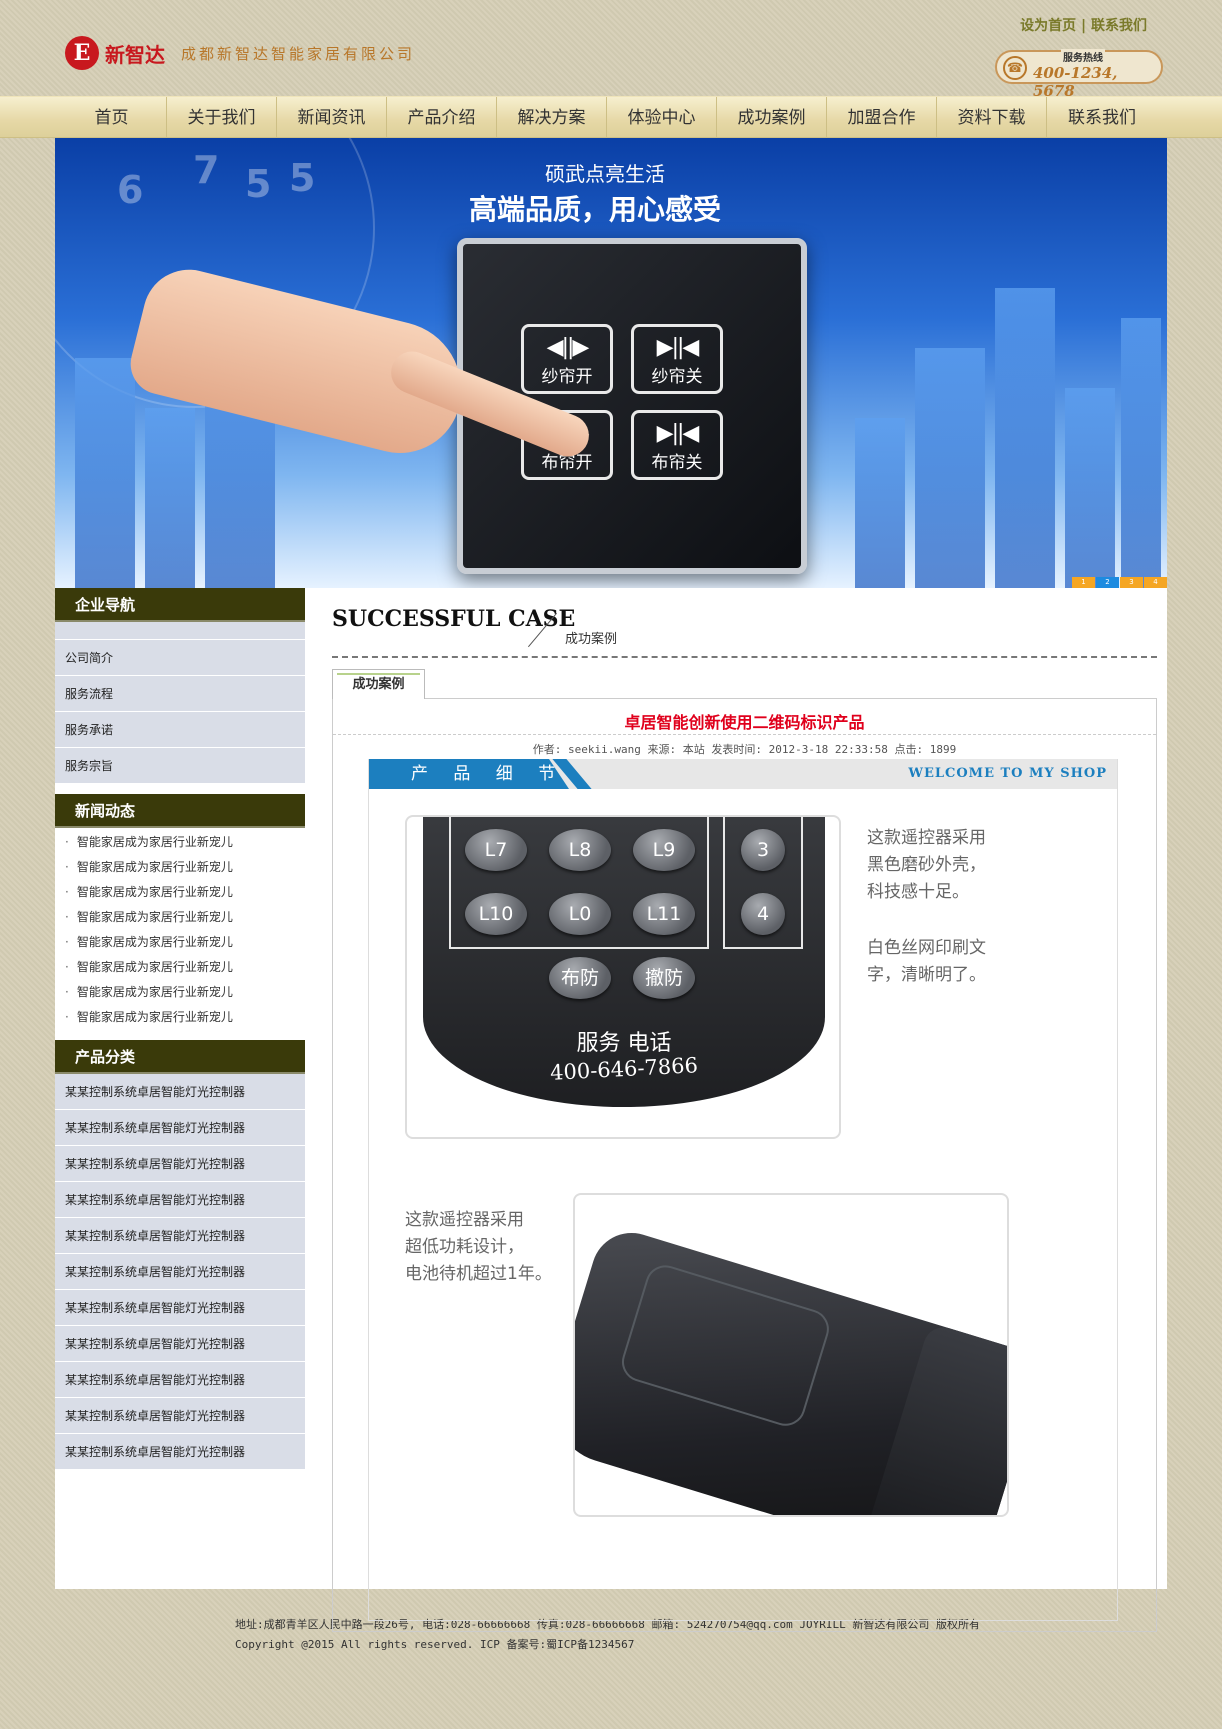 The width and height of the screenshot is (1222, 1729). I want to click on nav-join: 加盟合作, so click(882, 118).